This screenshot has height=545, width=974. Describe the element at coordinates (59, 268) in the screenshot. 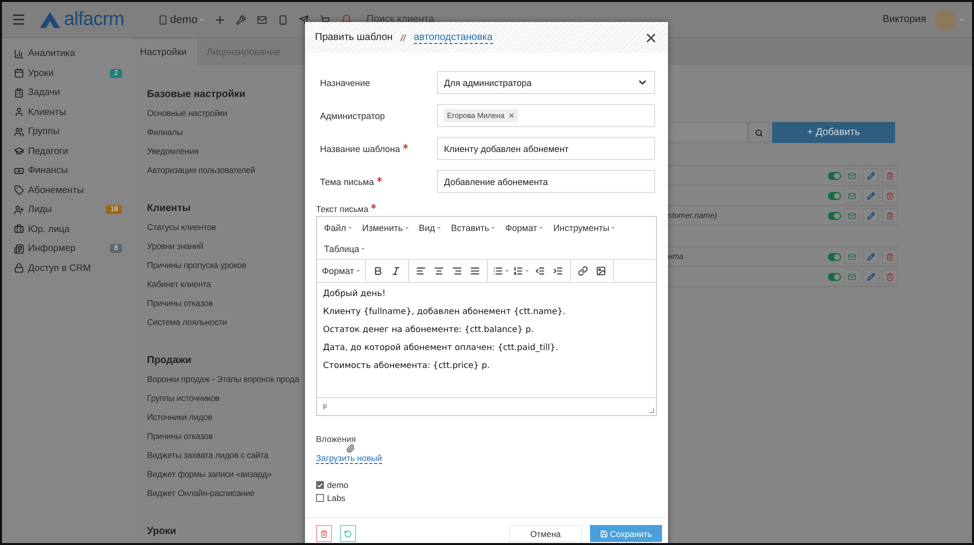

I see `sidebar-label: Доступ в CRM` at that location.